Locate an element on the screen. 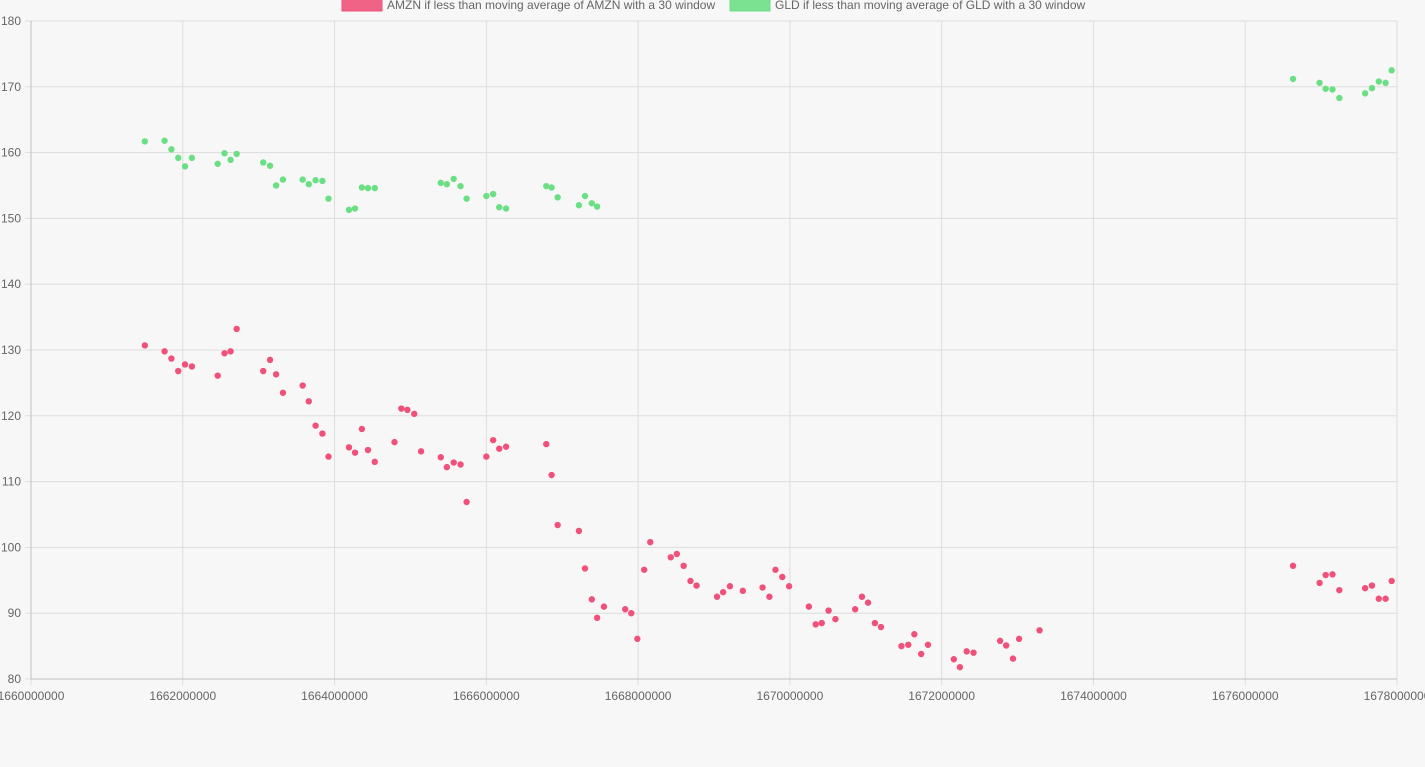  x-tick-label: 1672000000 is located at coordinates (941, 696).